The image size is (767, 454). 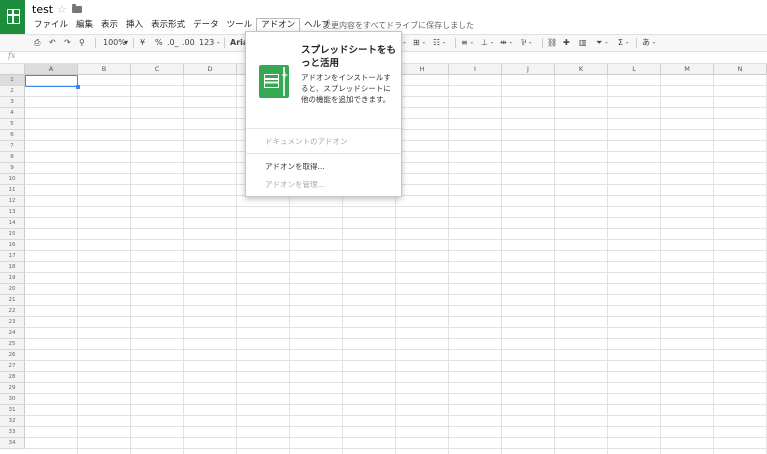 What do you see at coordinates (506, 43) in the screenshot?
I see `text-wrap-icon: ⇹ -` at bounding box center [506, 43].